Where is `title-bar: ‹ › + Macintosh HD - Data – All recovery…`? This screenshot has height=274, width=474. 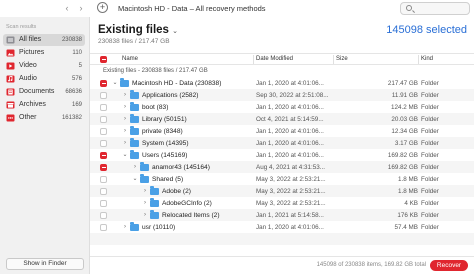 title-bar: ‹ › + Macintosh HD - Data – All recovery… is located at coordinates (237, 8).